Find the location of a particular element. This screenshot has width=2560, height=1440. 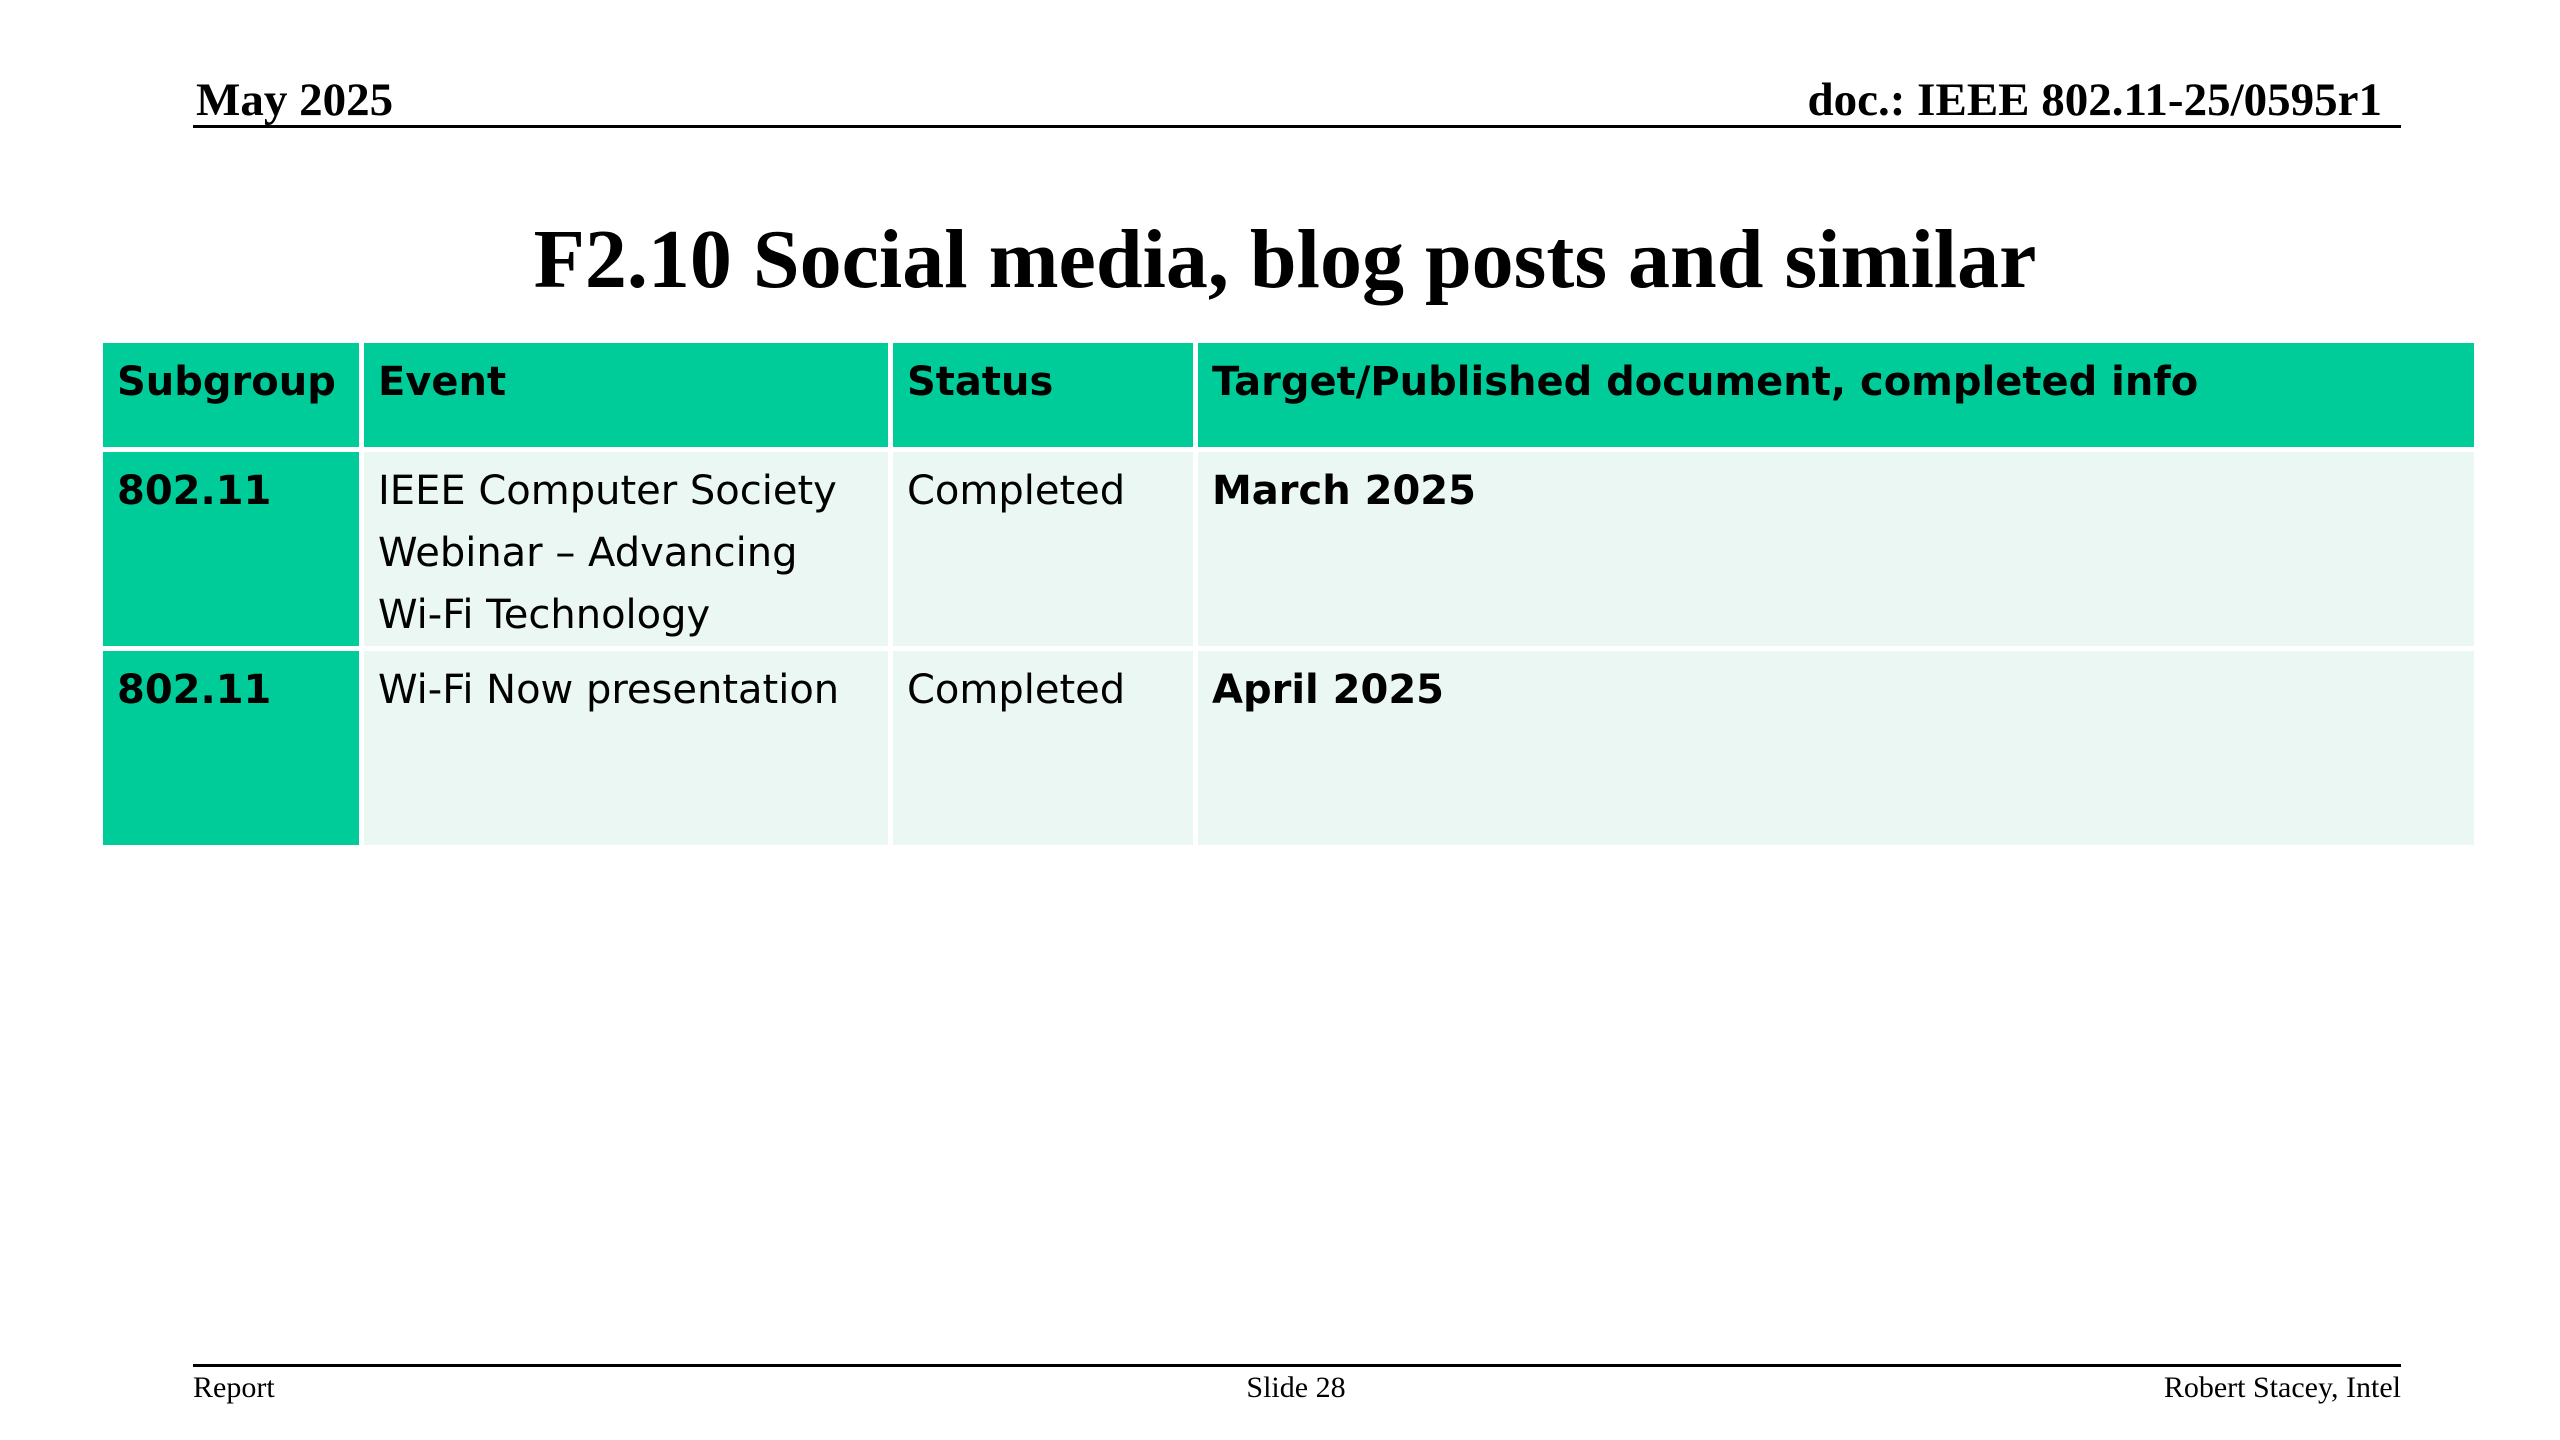

footer-author: Robert Stacey, Intel is located at coordinates (2282, 1387).